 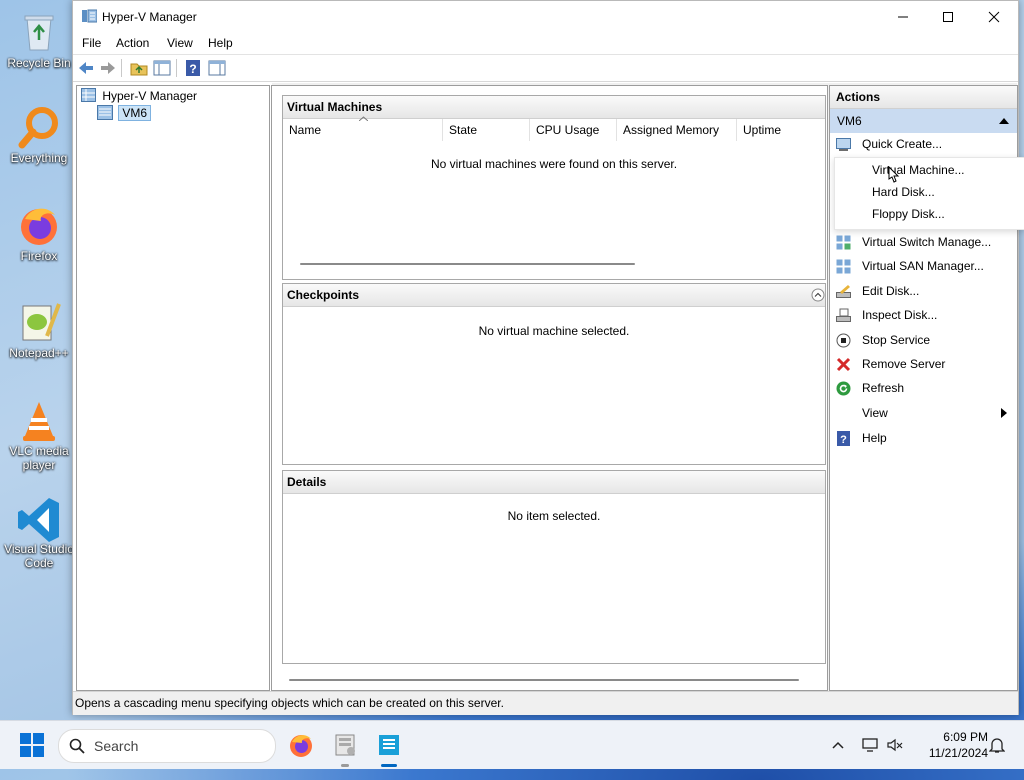 What do you see at coordinates (39, 135) in the screenshot?
I see `desktop-icon-everything: Everything` at bounding box center [39, 135].